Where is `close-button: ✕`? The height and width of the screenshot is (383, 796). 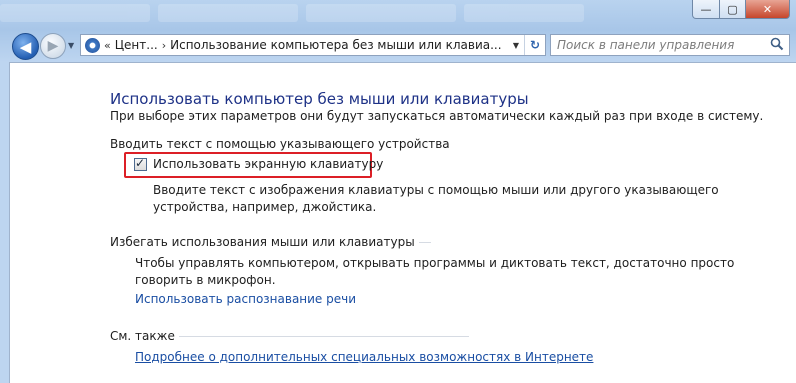
close-button: ✕ is located at coordinates (768, 9).